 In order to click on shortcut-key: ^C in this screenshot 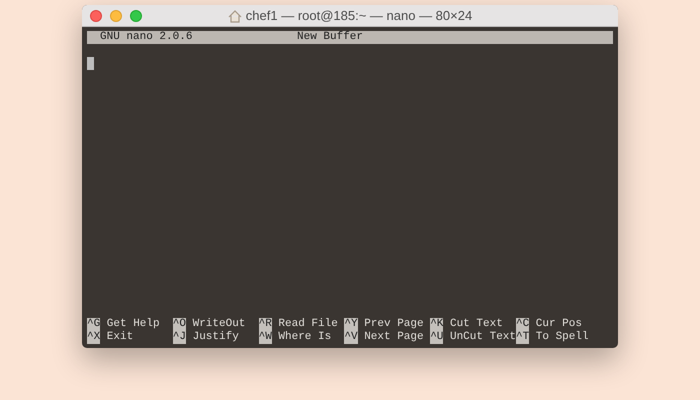, I will do `click(523, 324)`.